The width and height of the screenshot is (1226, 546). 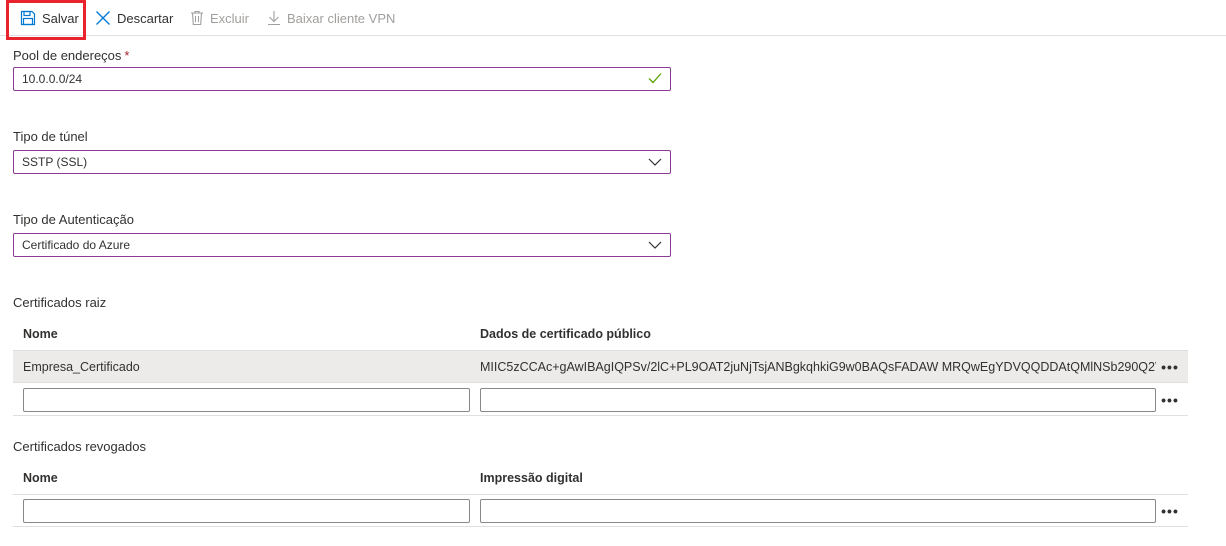 What do you see at coordinates (145, 18) in the screenshot?
I see `discard-label: Descartar` at bounding box center [145, 18].